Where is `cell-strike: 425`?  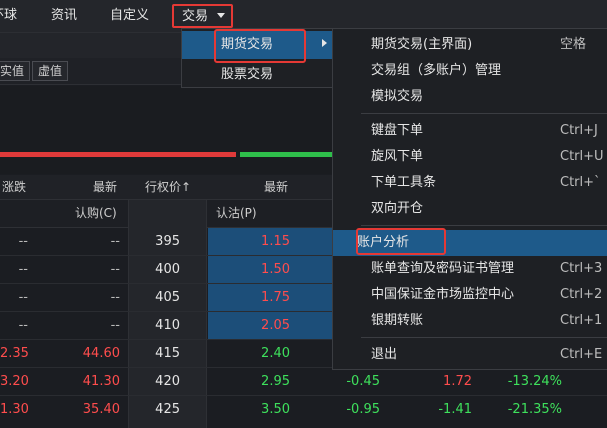 cell-strike: 425 is located at coordinates (167, 409).